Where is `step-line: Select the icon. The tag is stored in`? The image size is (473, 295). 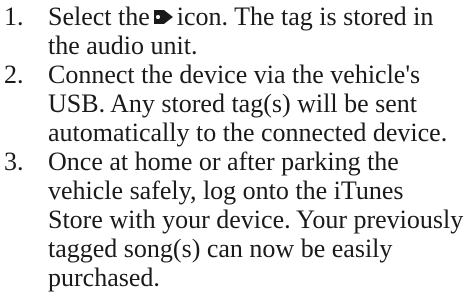
step-line: Select the icon. The tag is stored in is located at coordinates (240, 16).